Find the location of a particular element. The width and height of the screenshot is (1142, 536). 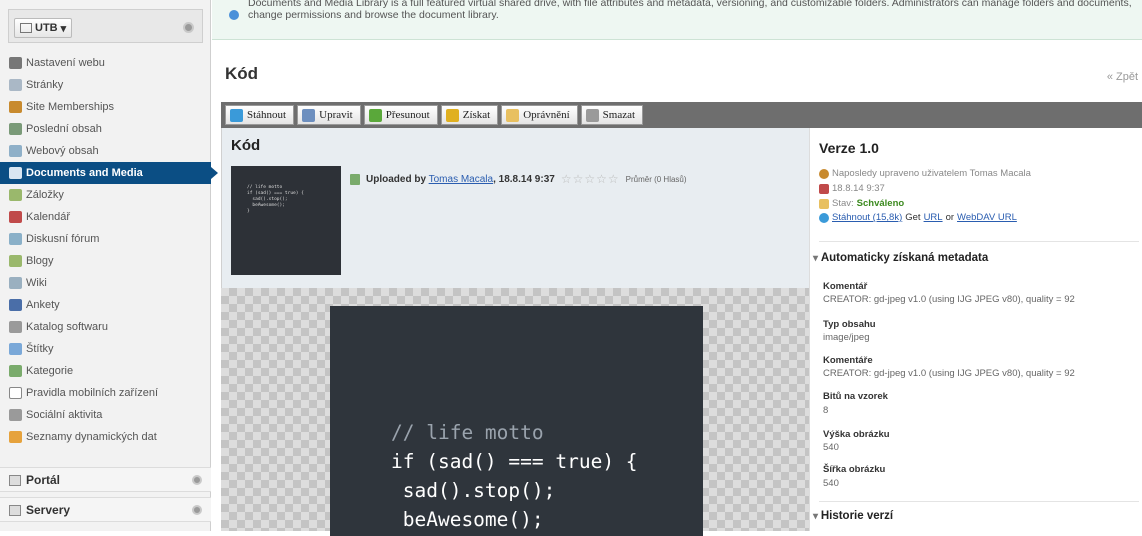

preview-line: if (sad() === true) { is located at coordinates (514, 461).